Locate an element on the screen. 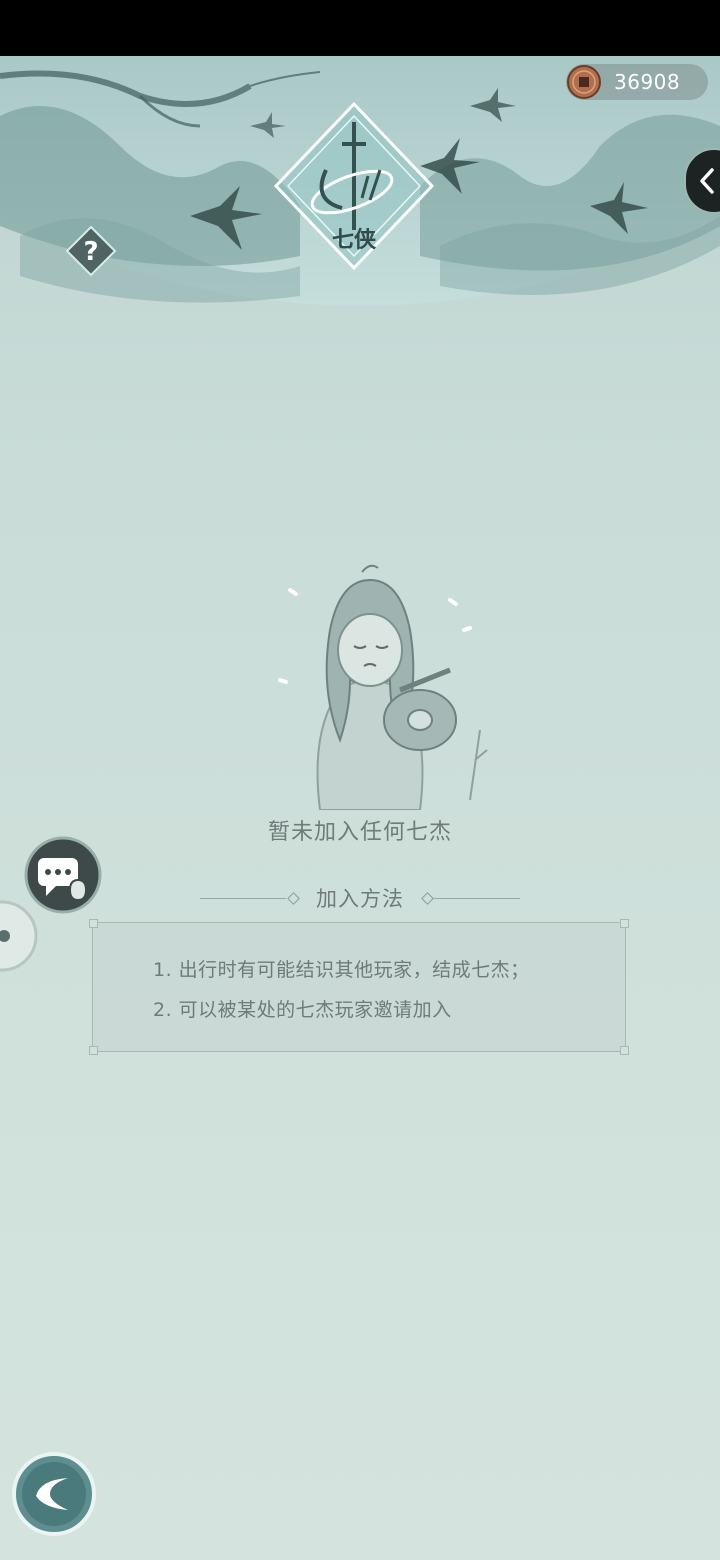 The image size is (720, 1560). back-button is located at coordinates (54, 1494).